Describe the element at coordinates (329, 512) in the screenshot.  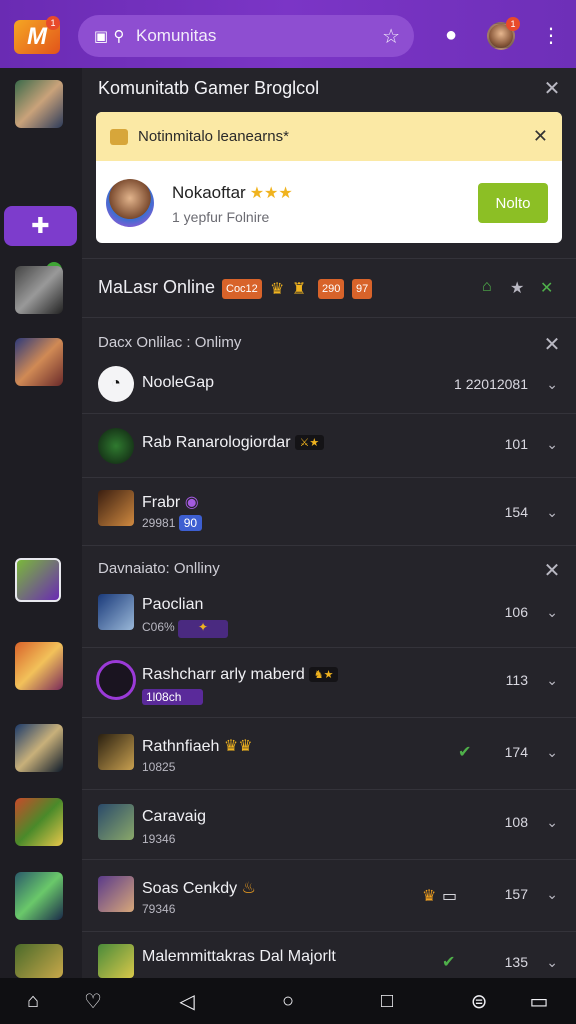
I see `list-item: Frabr ◉ 29981 90 154 ⌄` at that location.